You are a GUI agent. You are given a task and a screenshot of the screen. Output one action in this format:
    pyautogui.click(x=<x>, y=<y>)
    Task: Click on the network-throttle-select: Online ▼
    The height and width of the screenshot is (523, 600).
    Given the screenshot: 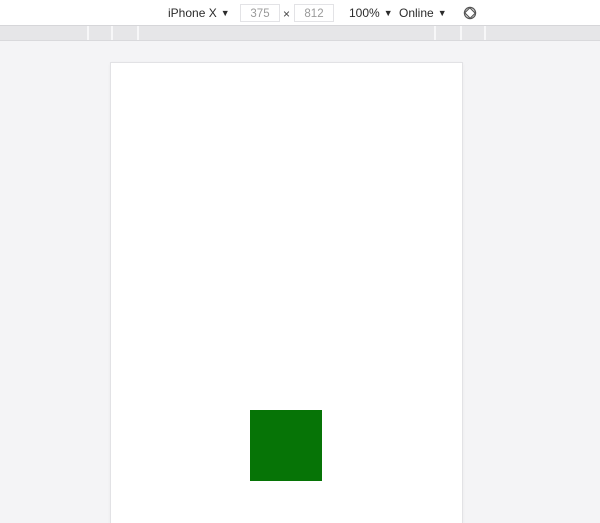 What is the action you would take?
    pyautogui.click(x=423, y=13)
    